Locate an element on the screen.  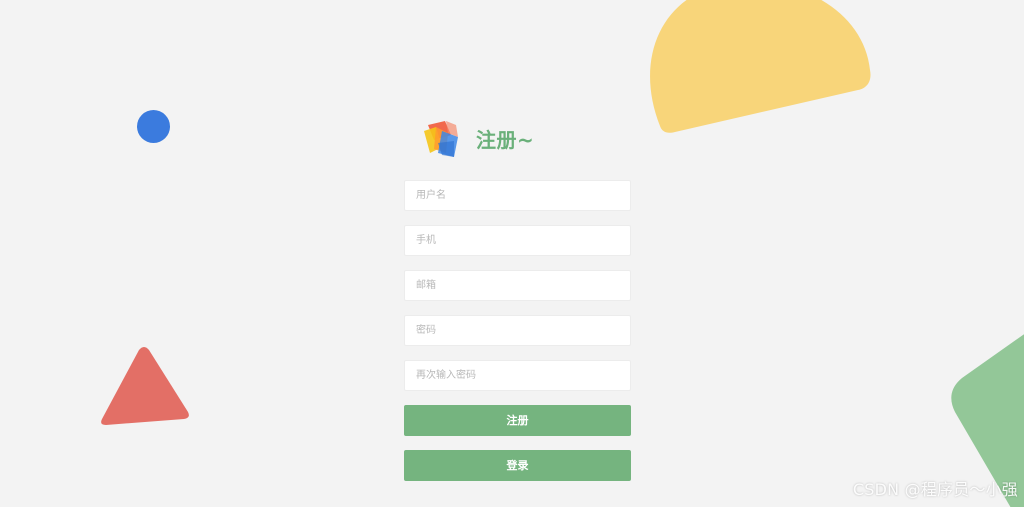
confirm-password-input is located at coordinates (517, 375).